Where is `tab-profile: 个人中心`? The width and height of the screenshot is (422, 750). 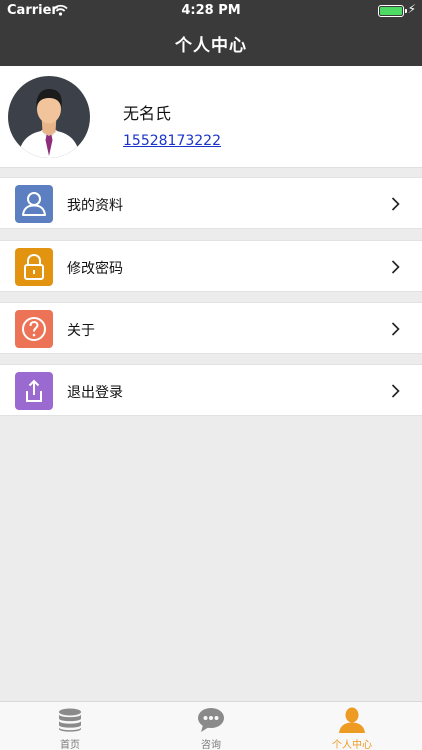 tab-profile: 个人中心 is located at coordinates (352, 726).